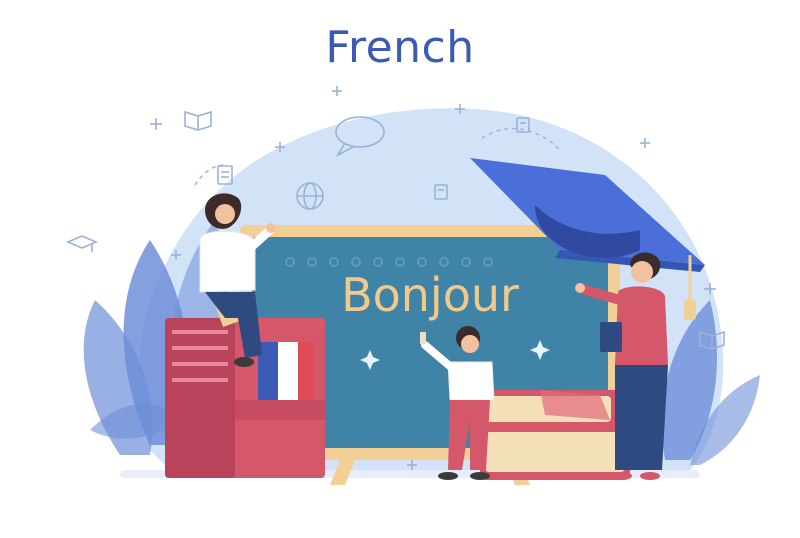 This screenshot has height=538, width=800. I want to click on graduation-cap-icon, so click(82, 243).